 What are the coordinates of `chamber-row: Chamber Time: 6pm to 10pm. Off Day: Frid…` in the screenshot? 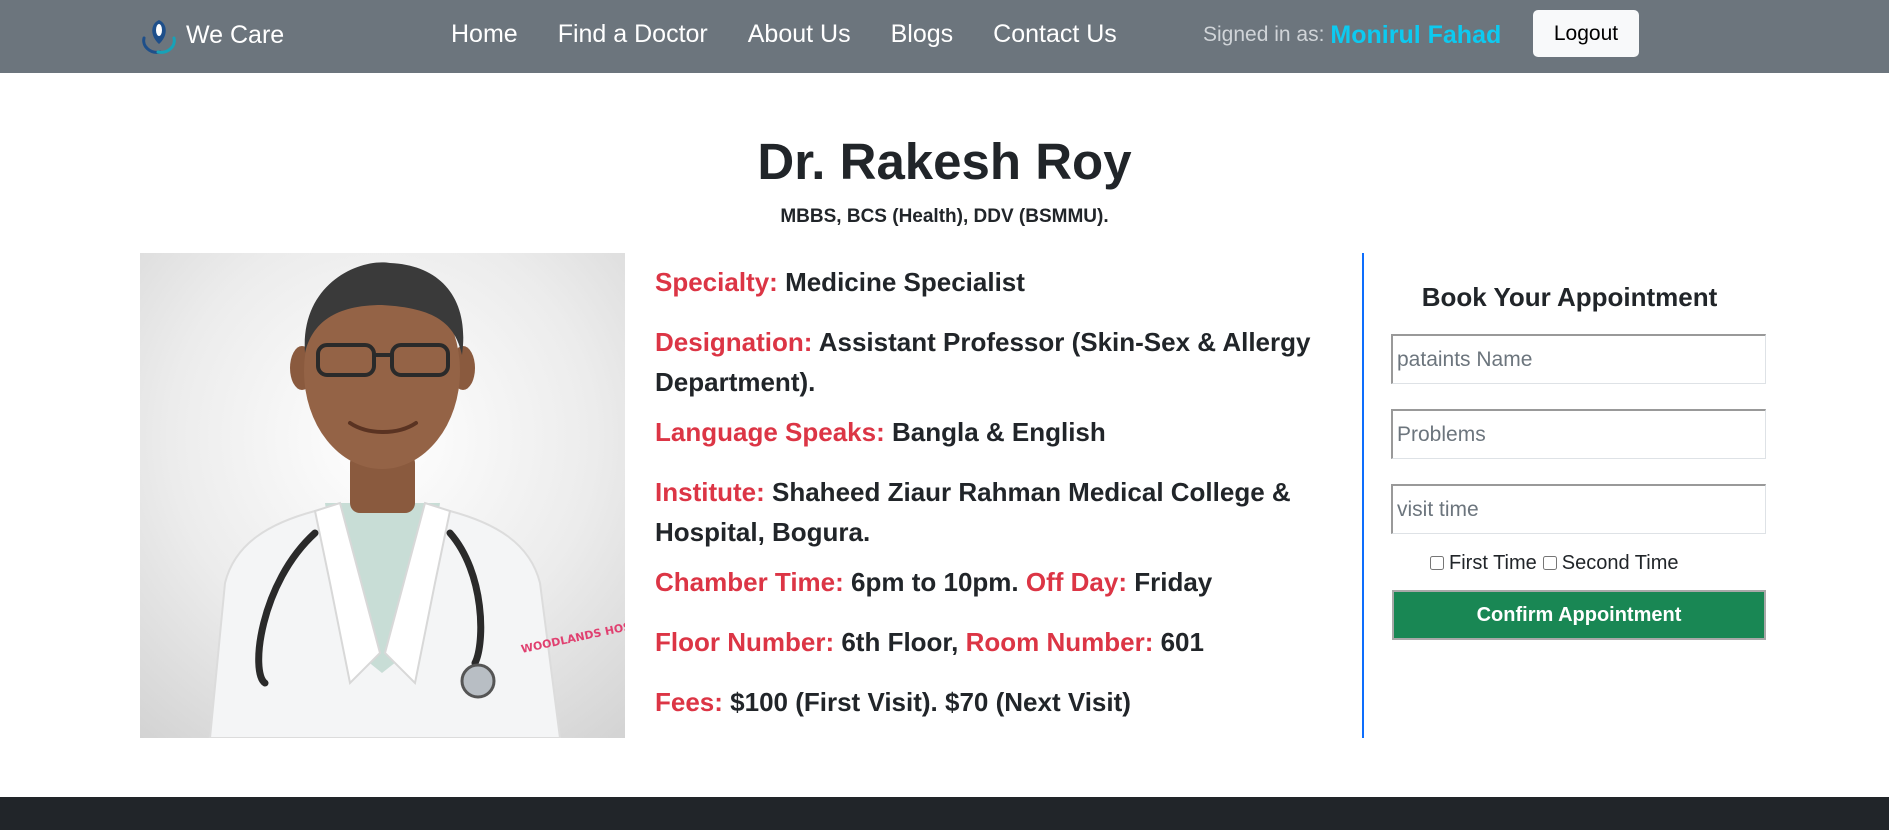 It's located at (933, 582).